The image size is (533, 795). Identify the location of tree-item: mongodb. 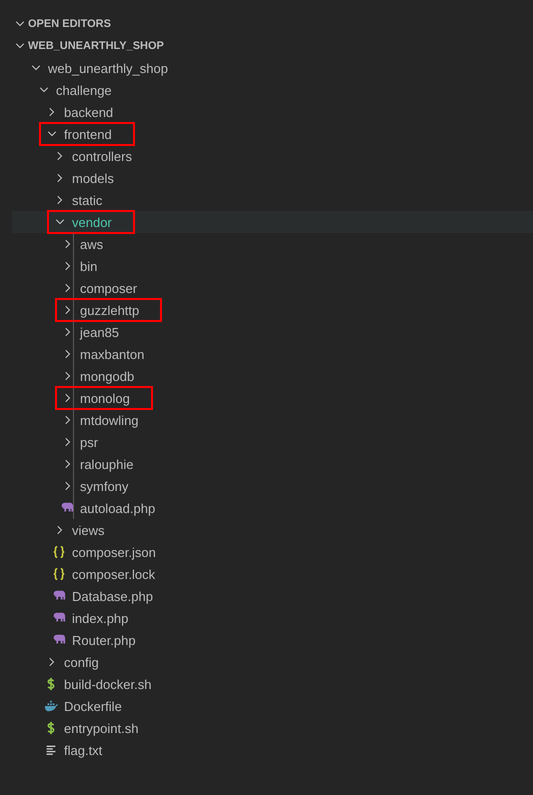
(100, 376).